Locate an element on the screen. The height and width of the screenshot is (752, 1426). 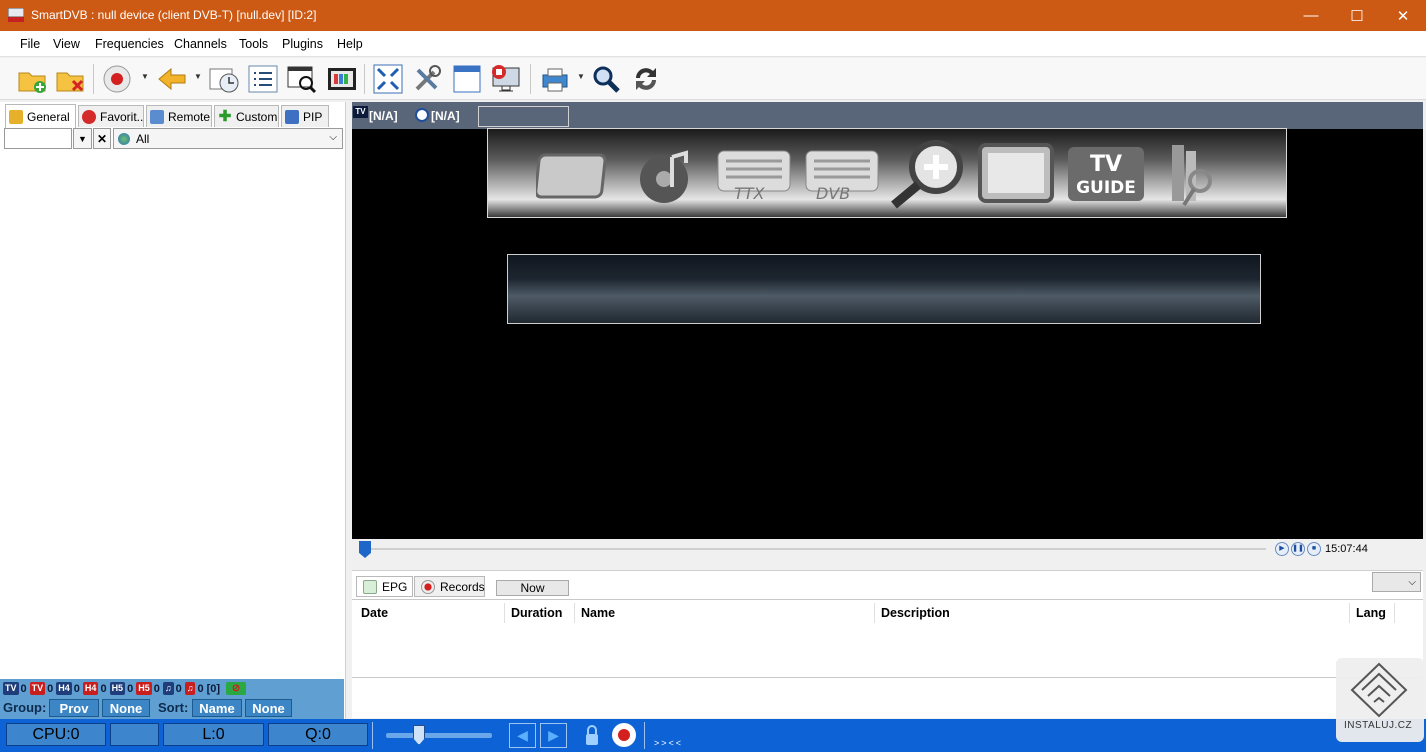
now-button: Now is located at coordinates (532, 588).